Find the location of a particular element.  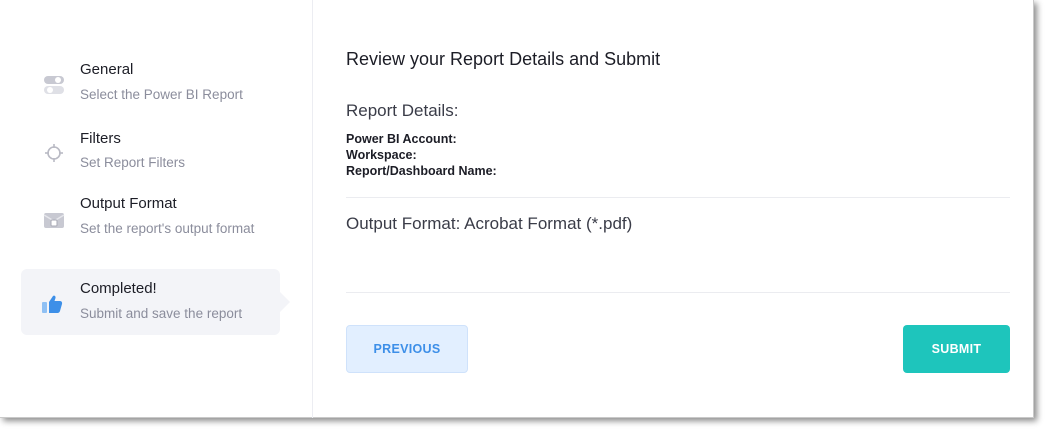

detail-power-bi-account: Power BI Account: is located at coordinates (401, 139).